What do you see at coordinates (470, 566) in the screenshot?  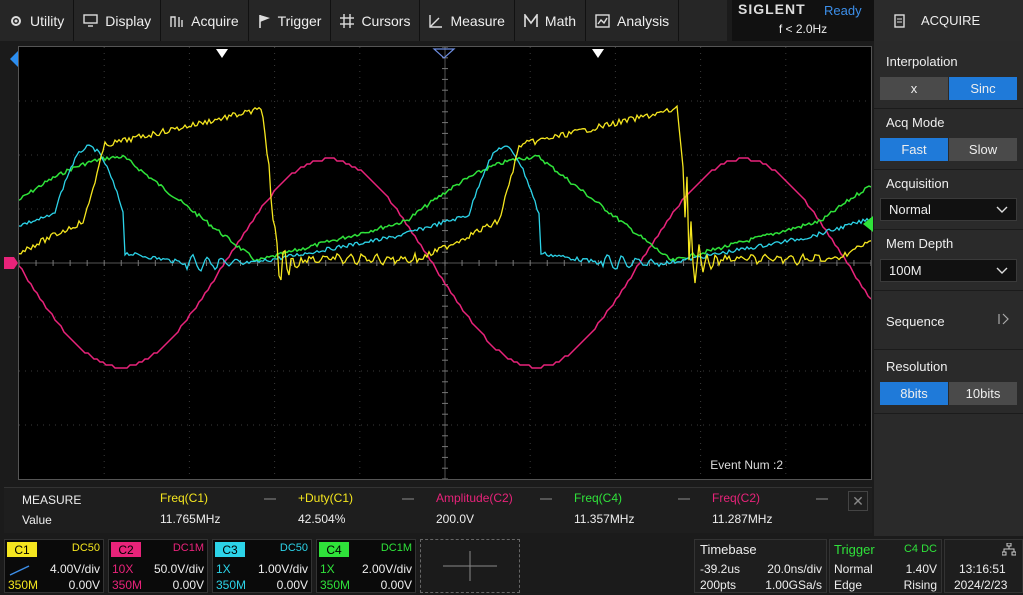 I see `add-channel-button` at bounding box center [470, 566].